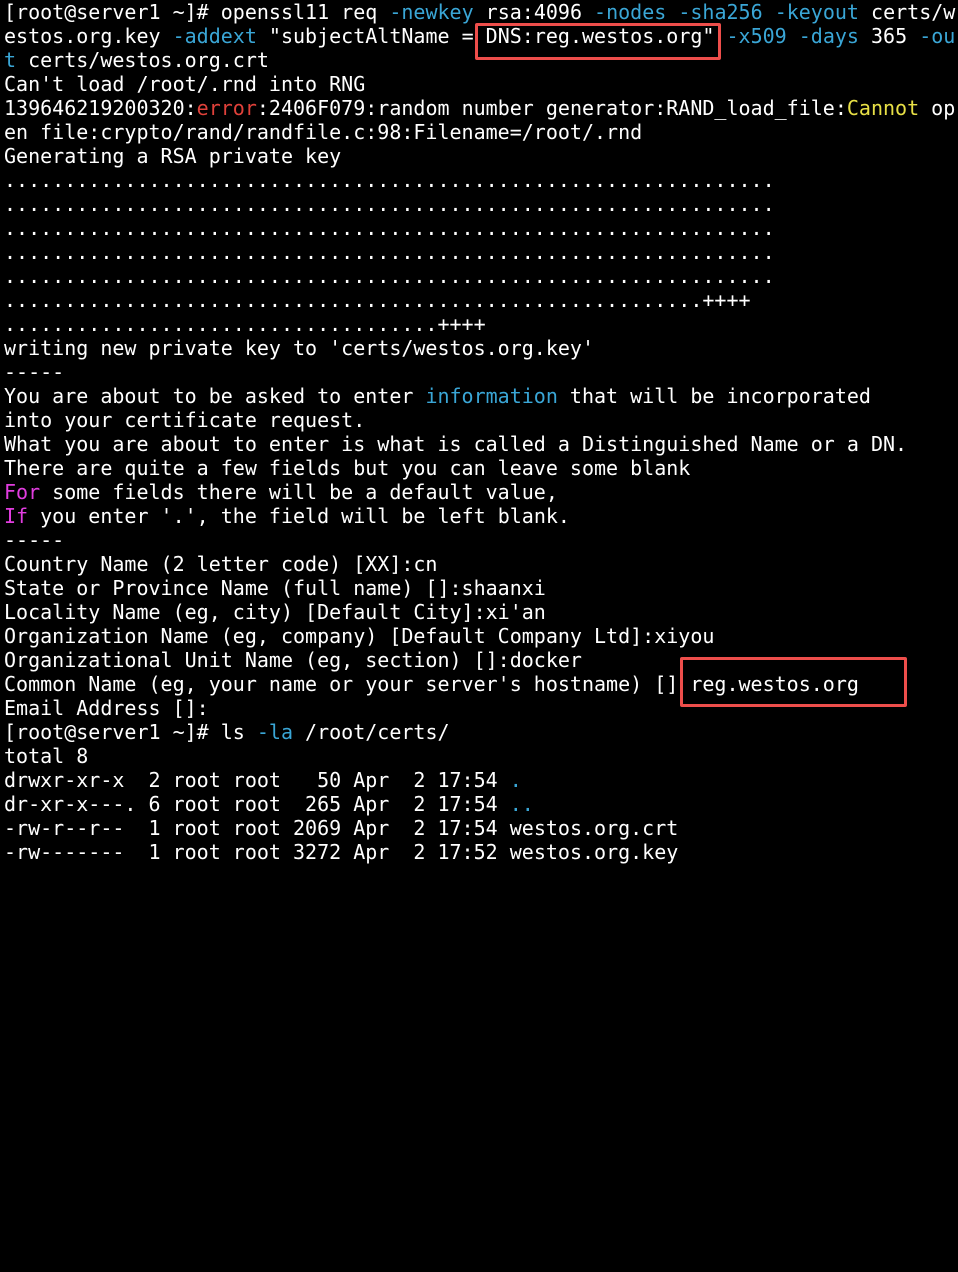 The height and width of the screenshot is (1272, 958). Describe the element at coordinates (215, 396) in the screenshot. I see `info-text: You are about to be asked to enter` at that location.